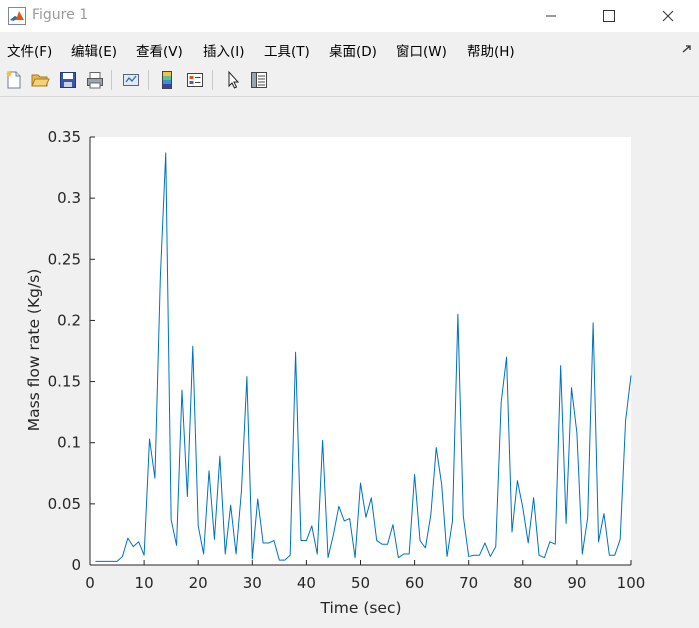  What do you see at coordinates (631, 583) in the screenshot?
I see `x-tick-label: 100` at bounding box center [631, 583].